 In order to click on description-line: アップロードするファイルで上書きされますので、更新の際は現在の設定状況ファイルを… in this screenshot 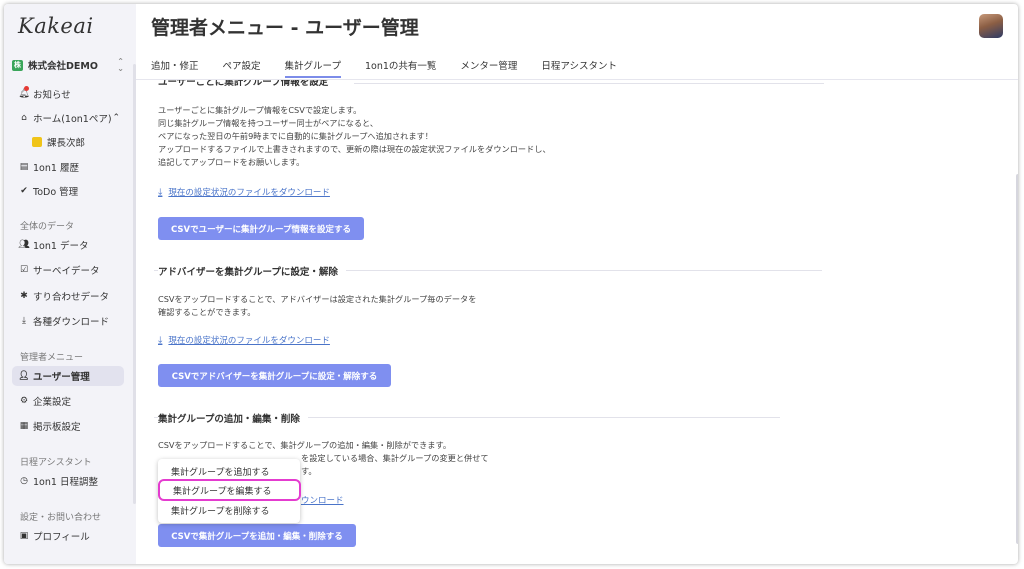, I will do `click(354, 149)`.